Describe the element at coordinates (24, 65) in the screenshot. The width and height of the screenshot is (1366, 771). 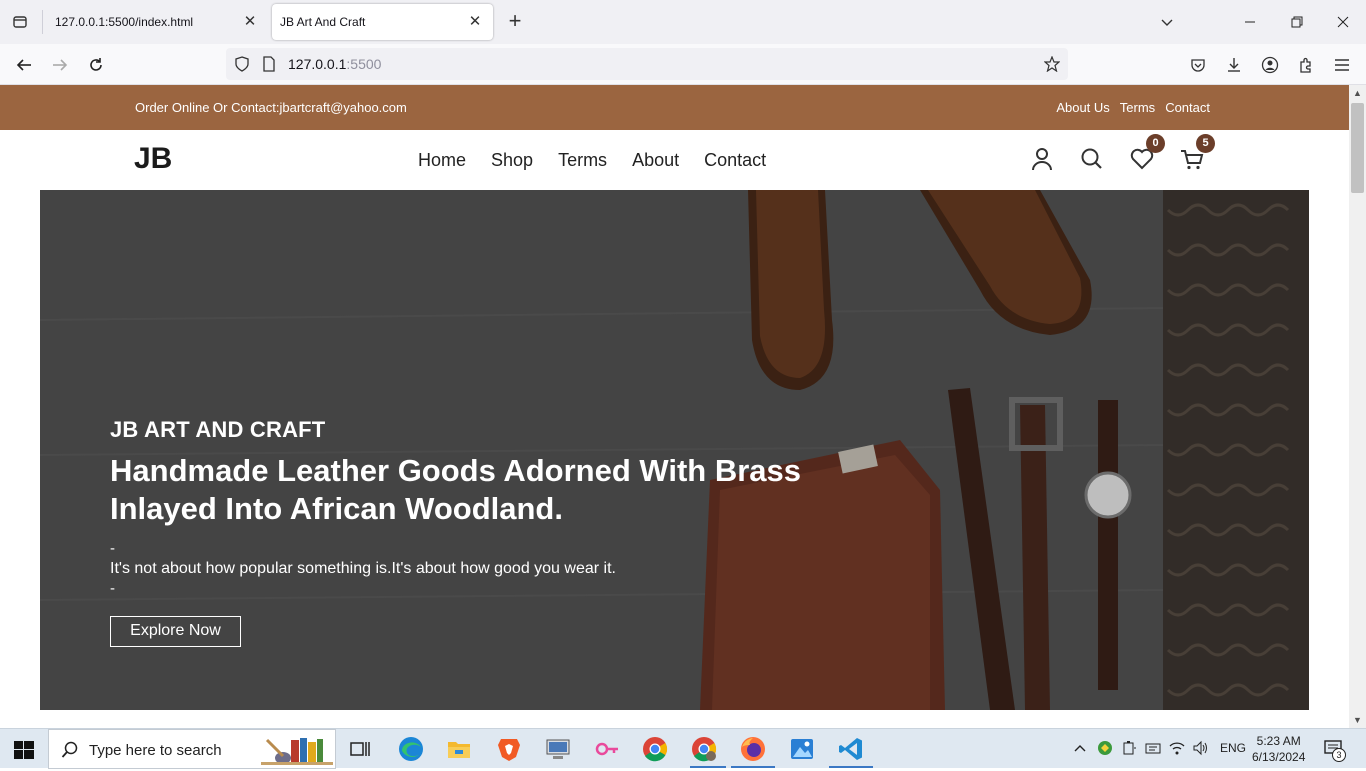
I see `back-arrow-icon` at that location.